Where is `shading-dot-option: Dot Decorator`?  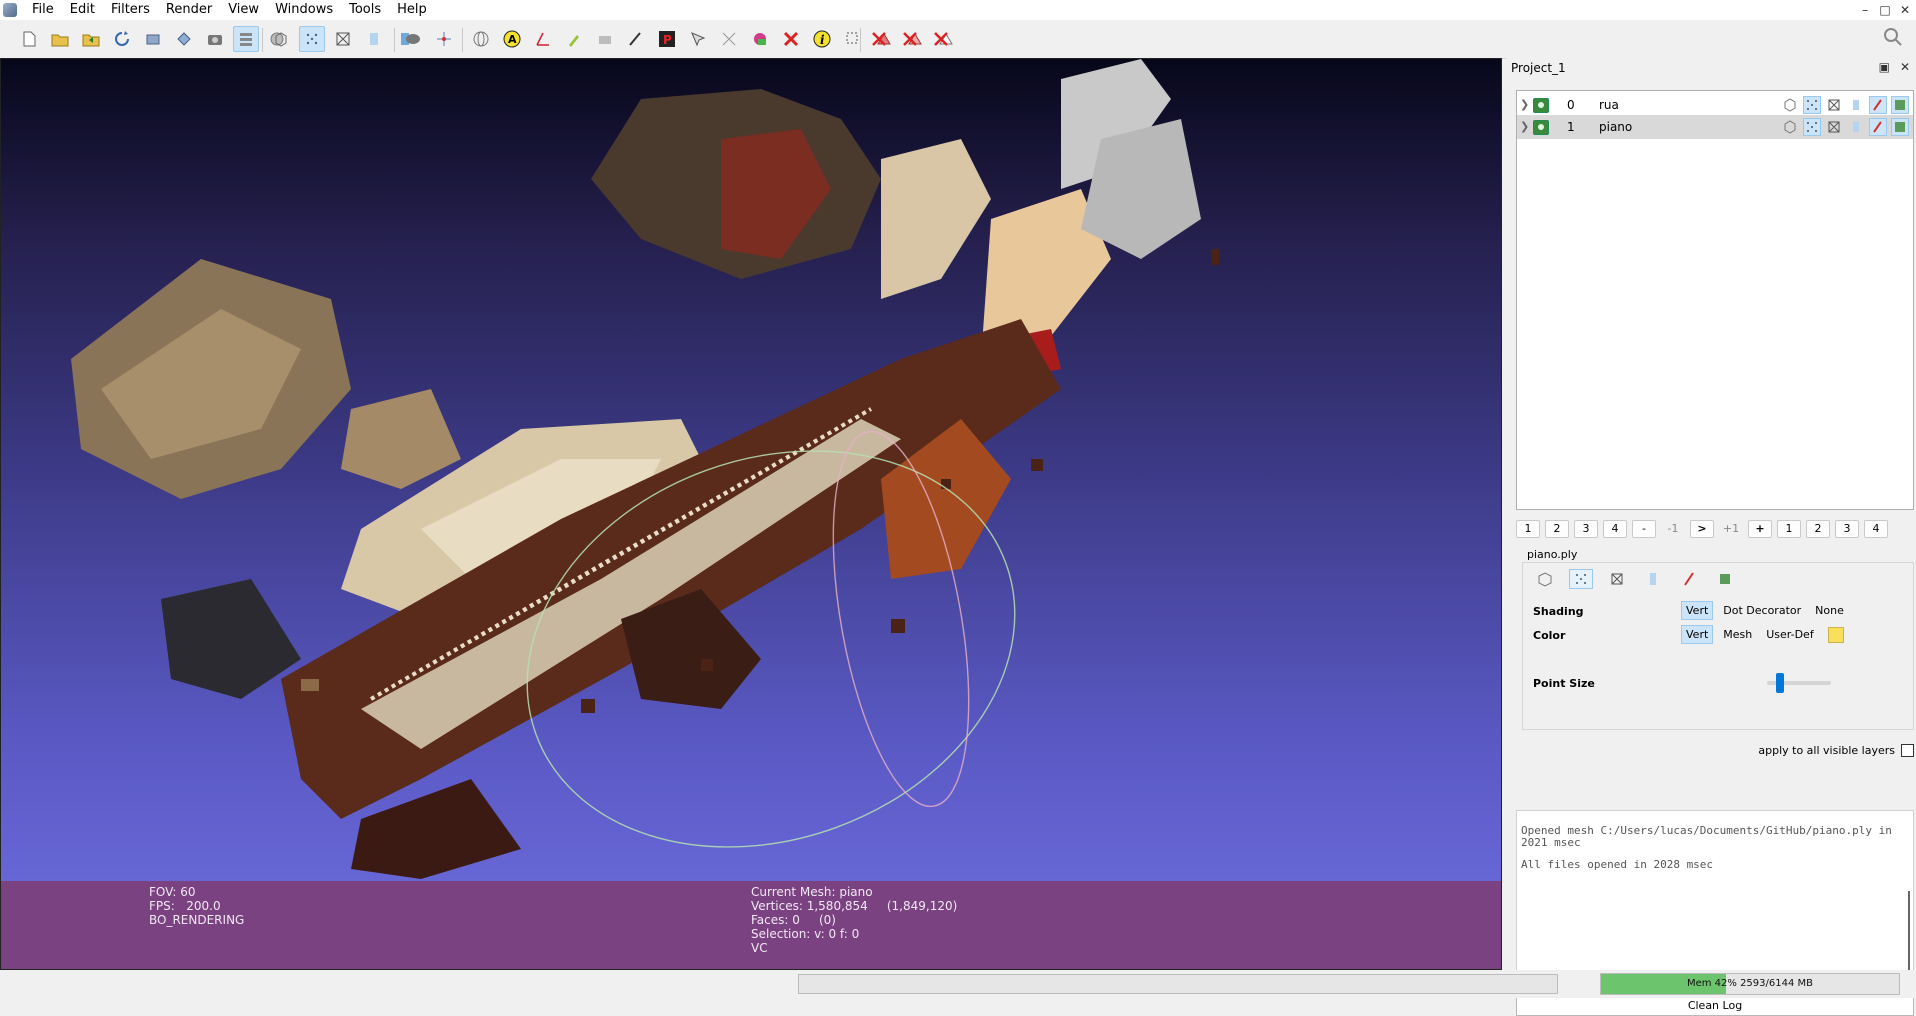
shading-dot-option: Dot Decorator is located at coordinates (1762, 610).